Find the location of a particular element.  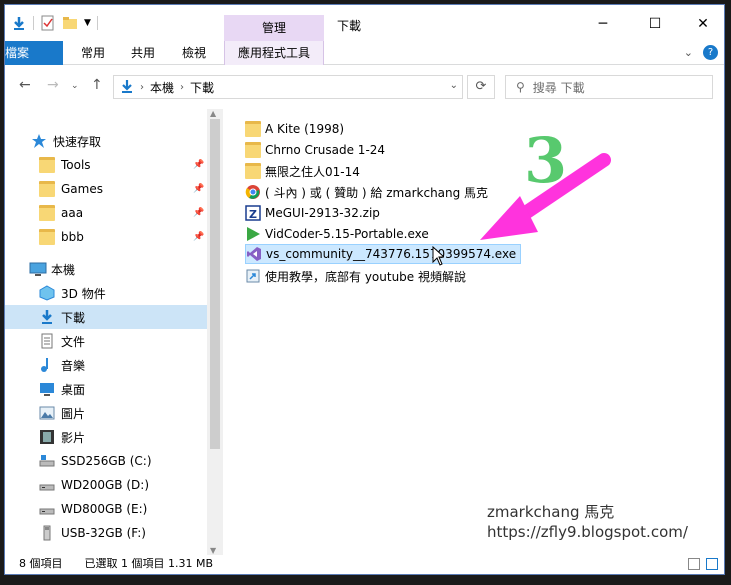

tab-view: 檢視 is located at coordinates (194, 53).